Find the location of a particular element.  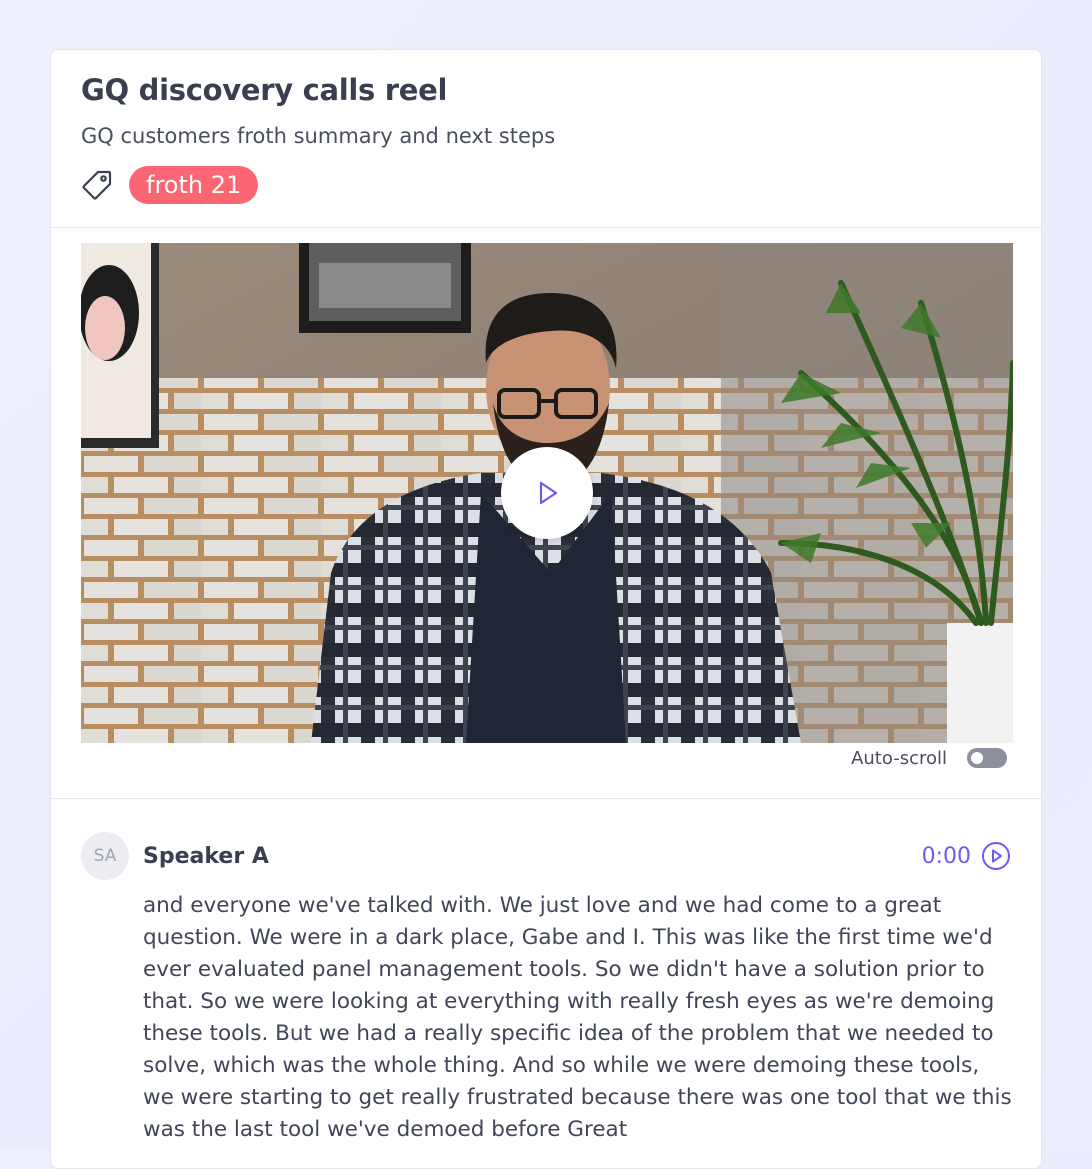

page-title: GQ discovery calls reel is located at coordinates (264, 90).